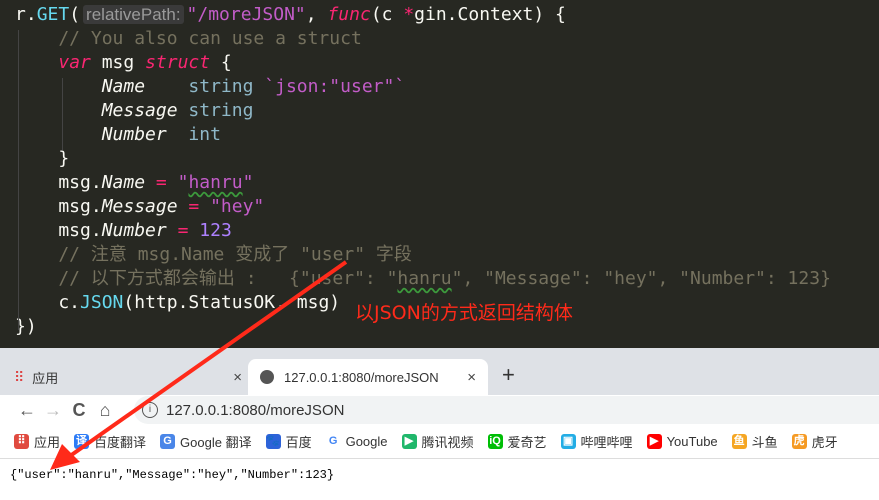 The height and width of the screenshot is (500, 879). I want to click on bookmark-label: 腾讯视频, so click(447, 442).